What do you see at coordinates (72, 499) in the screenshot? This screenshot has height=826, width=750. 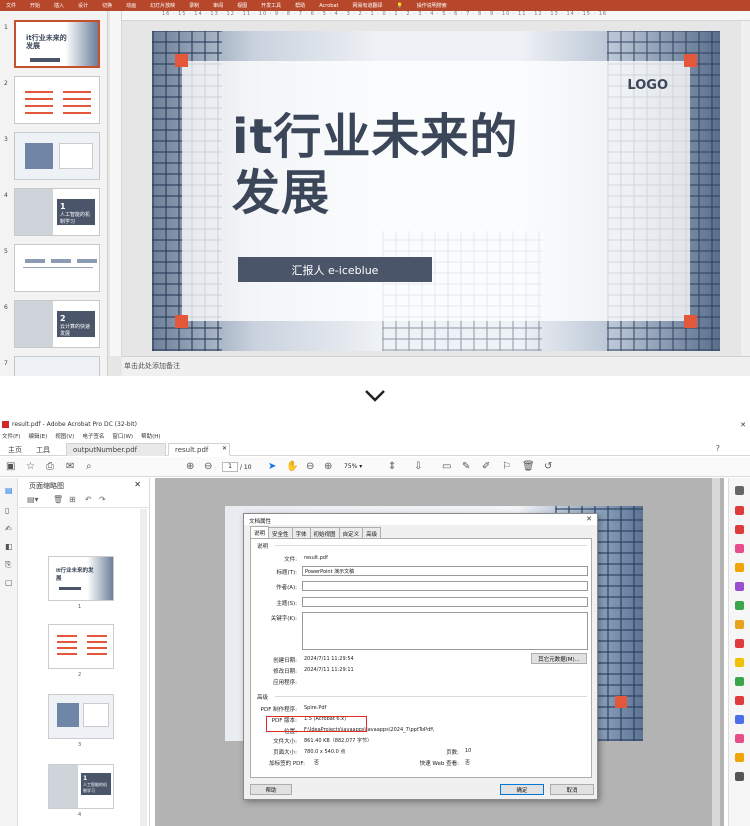 I see `insert-page-icon: ⊞` at bounding box center [72, 499].